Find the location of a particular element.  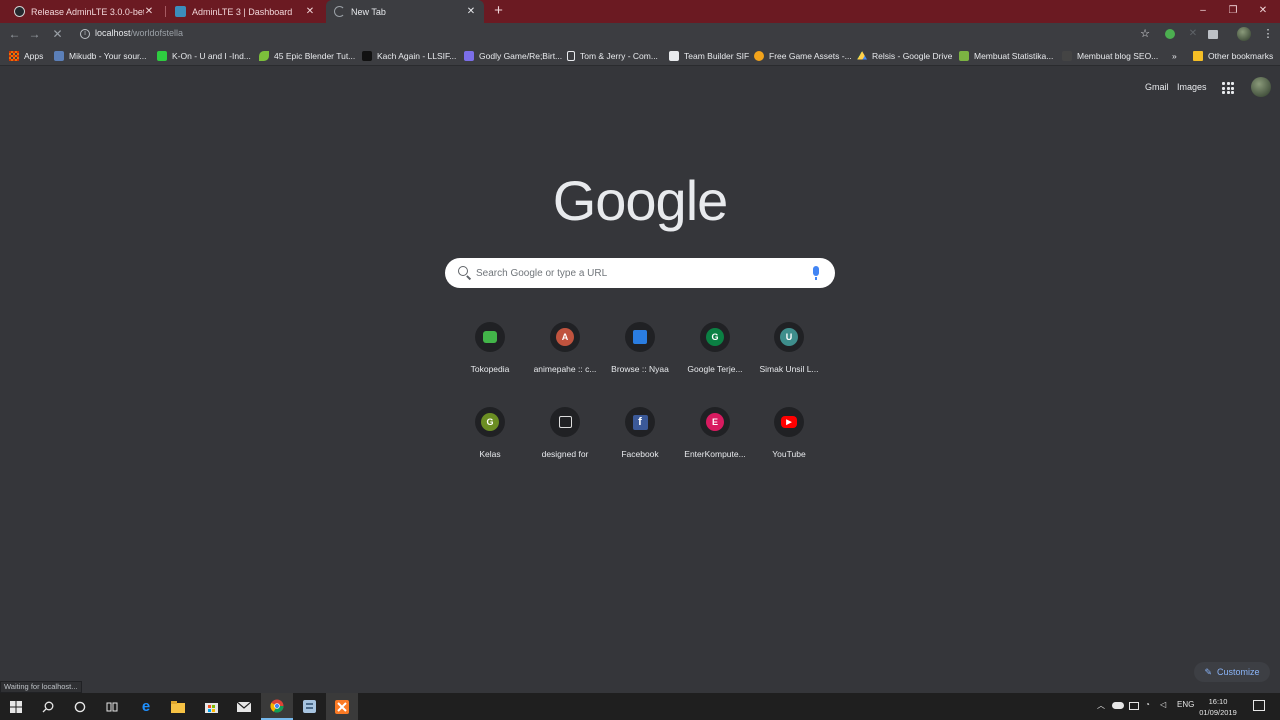

tab-adminlte-dashboard: AdminLTE 3 | Dashboard ✕ is located at coordinates (245, 11).